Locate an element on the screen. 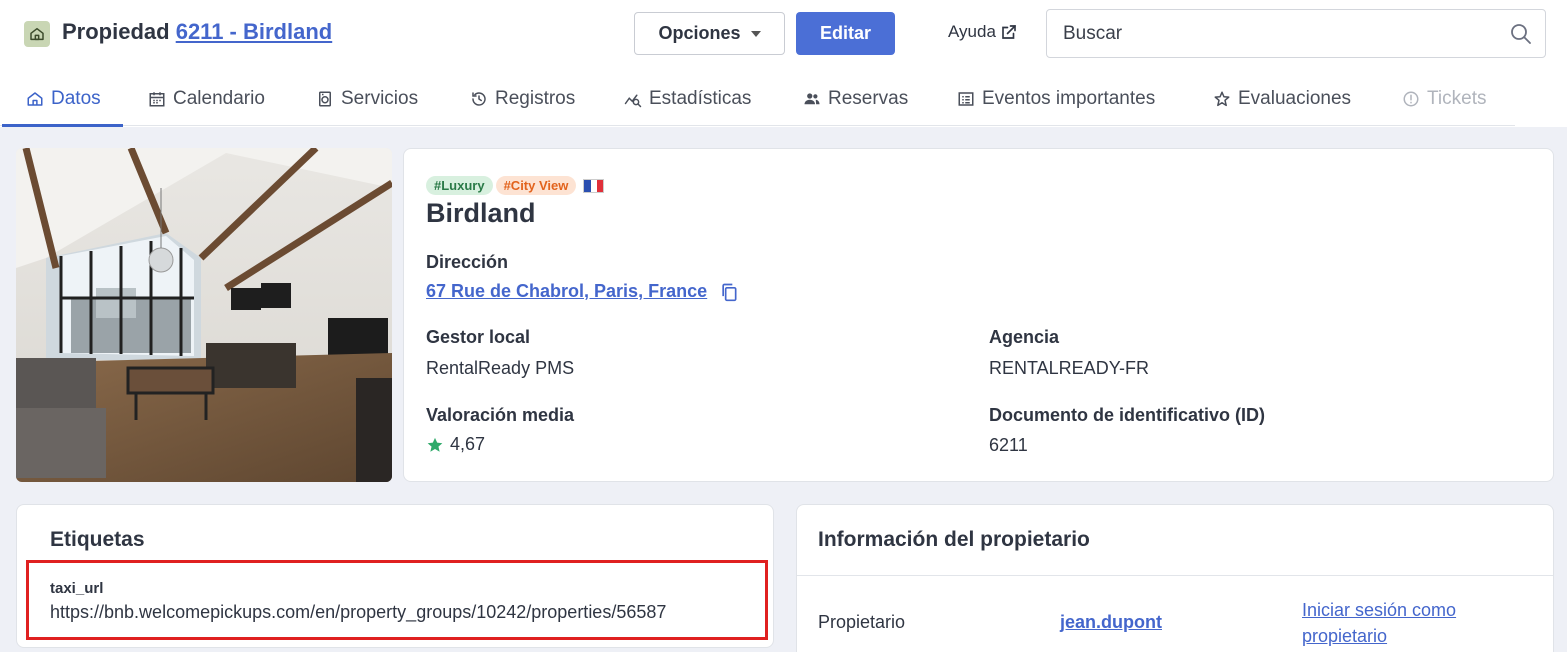 This screenshot has height=652, width=1567. manager-label: Gestor local is located at coordinates (478, 337).